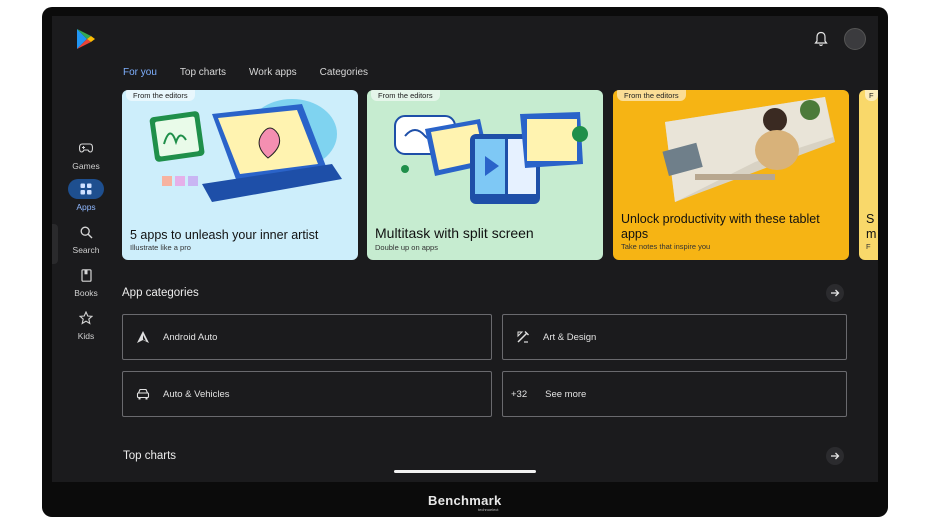 The image size is (930, 523). Describe the element at coordinates (86, 207) in the screenshot. I see `nav-label-apps: Apps` at that location.